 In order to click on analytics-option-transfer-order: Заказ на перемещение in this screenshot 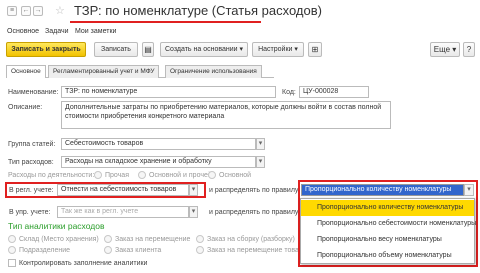, I will do `click(153, 239)`.